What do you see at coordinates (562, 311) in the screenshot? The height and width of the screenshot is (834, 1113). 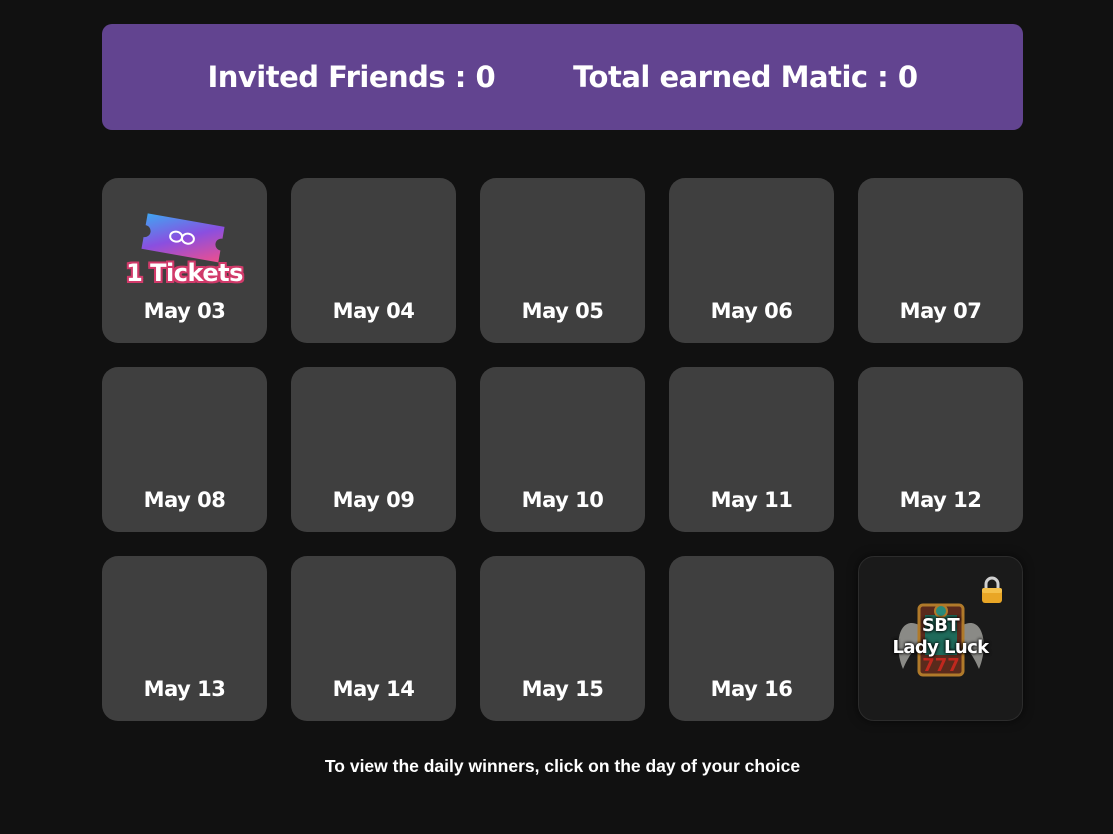 I see `day-label: May 05` at bounding box center [562, 311].